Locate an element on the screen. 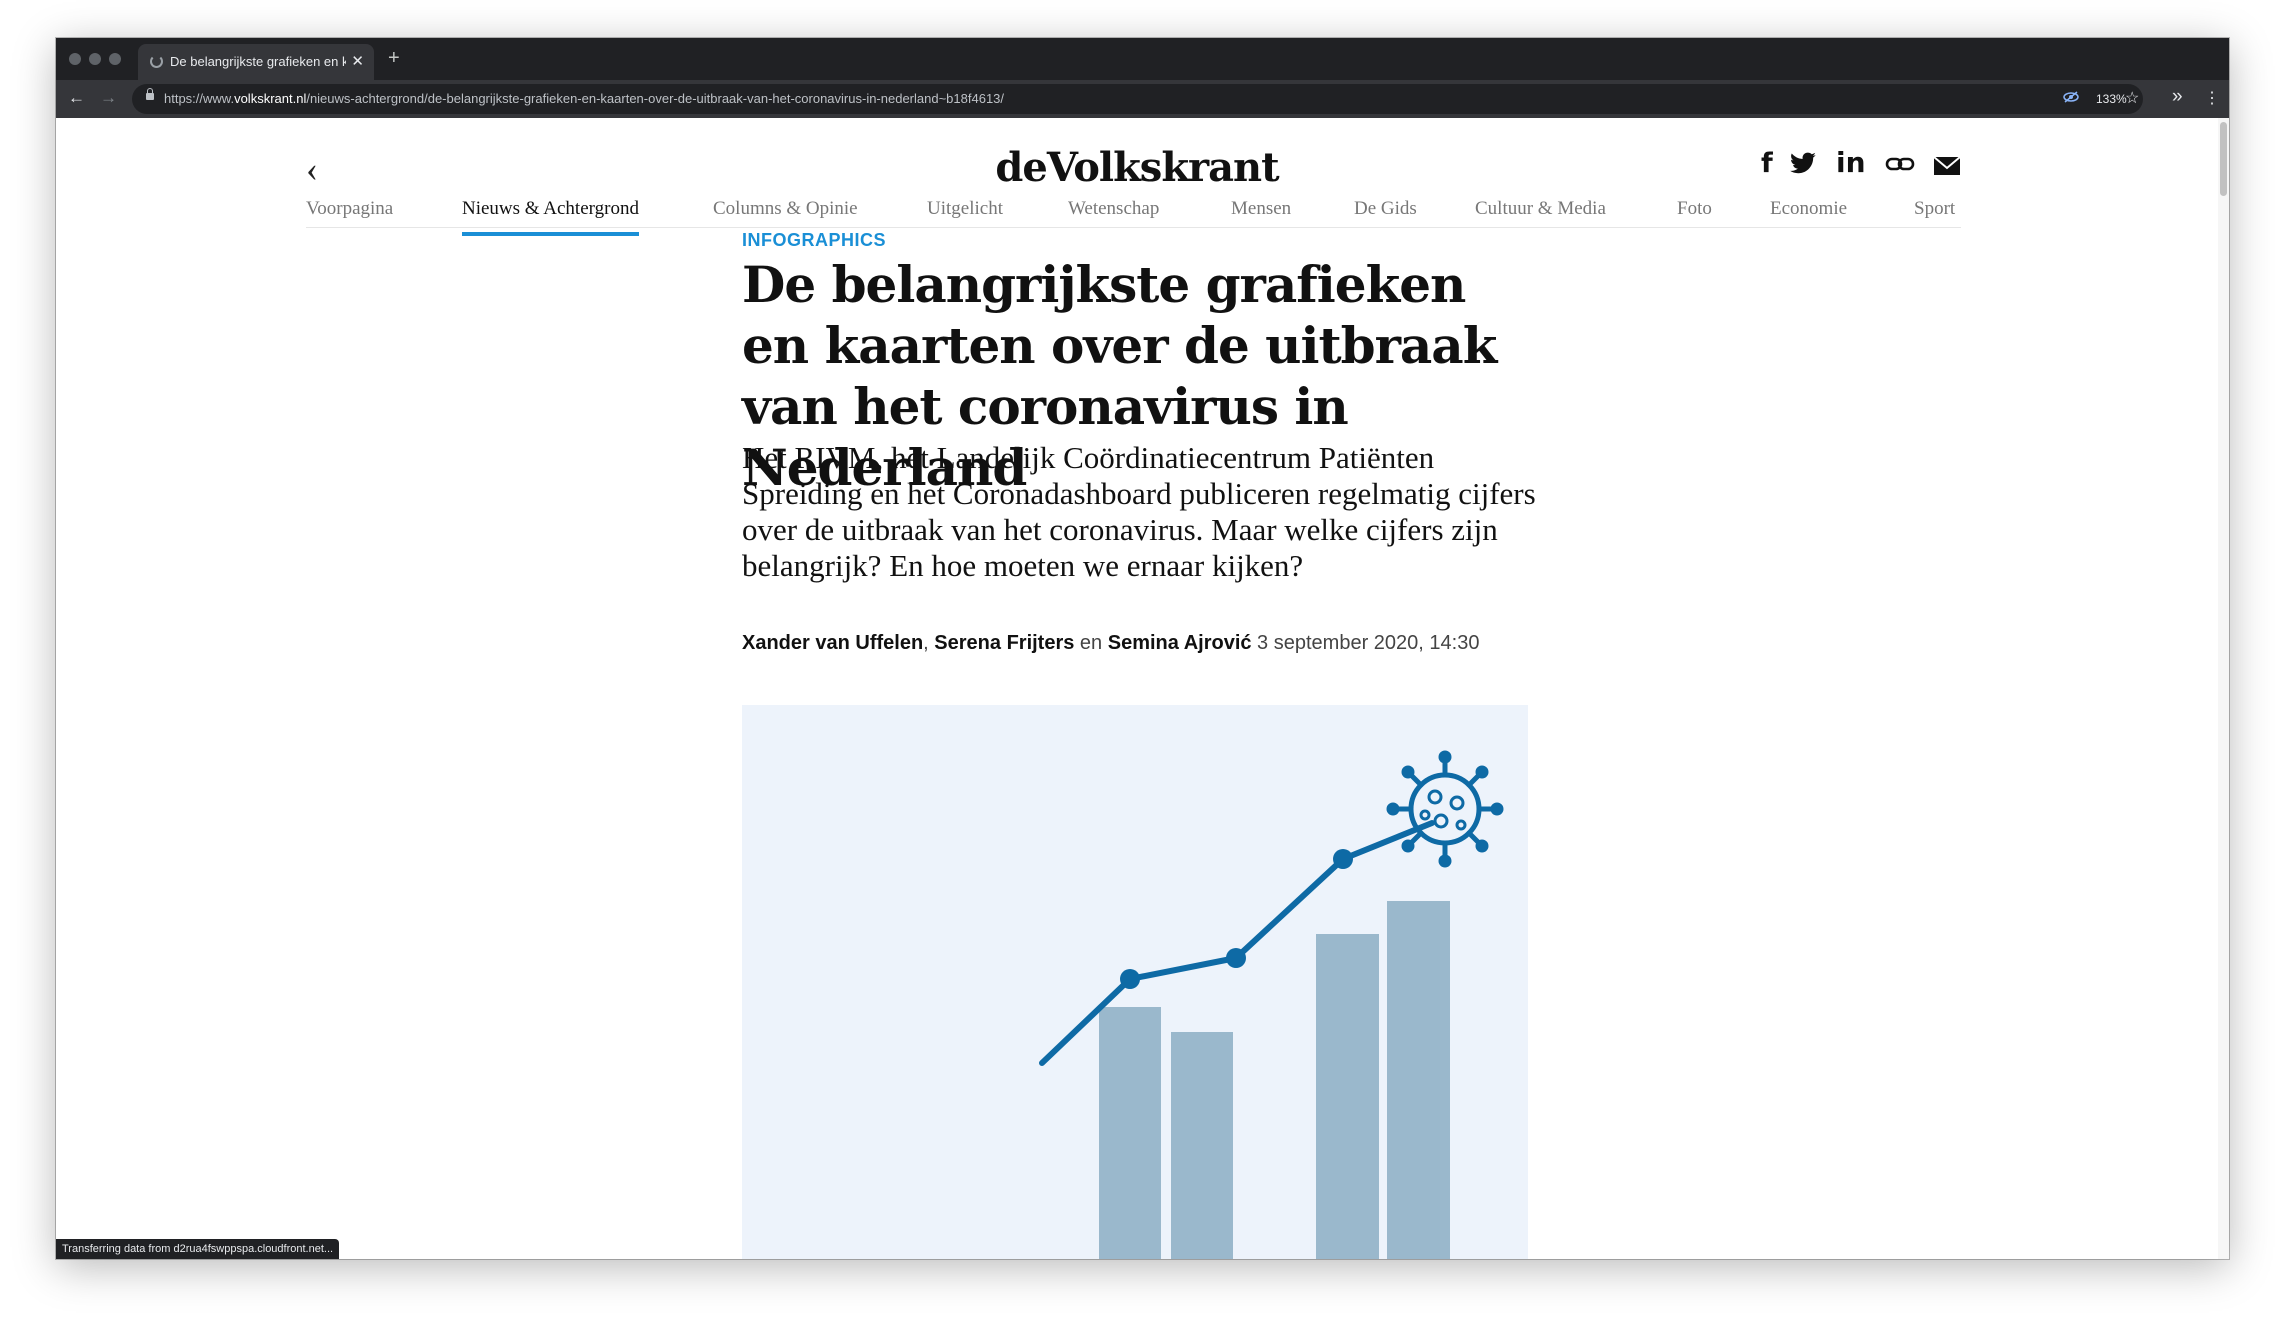 This screenshot has width=2285, height=1334. nav-item-foto: Foto is located at coordinates (1694, 209).